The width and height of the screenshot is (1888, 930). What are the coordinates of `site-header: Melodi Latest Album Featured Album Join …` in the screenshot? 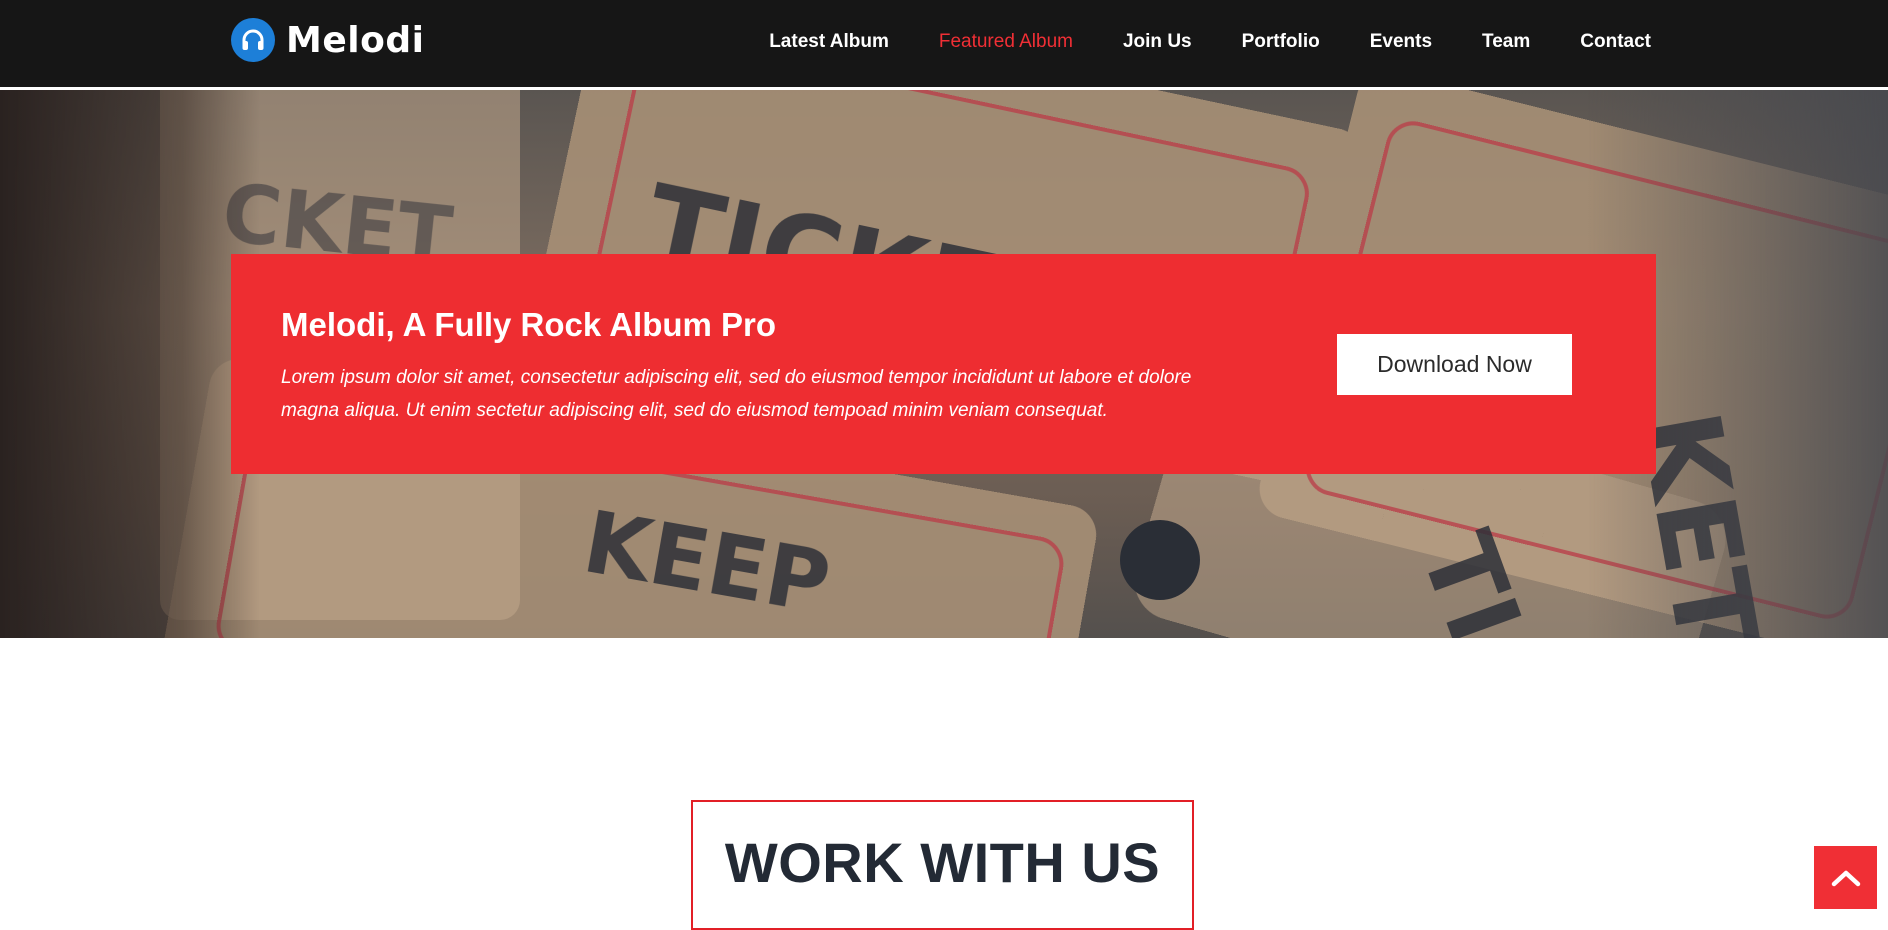 It's located at (944, 45).